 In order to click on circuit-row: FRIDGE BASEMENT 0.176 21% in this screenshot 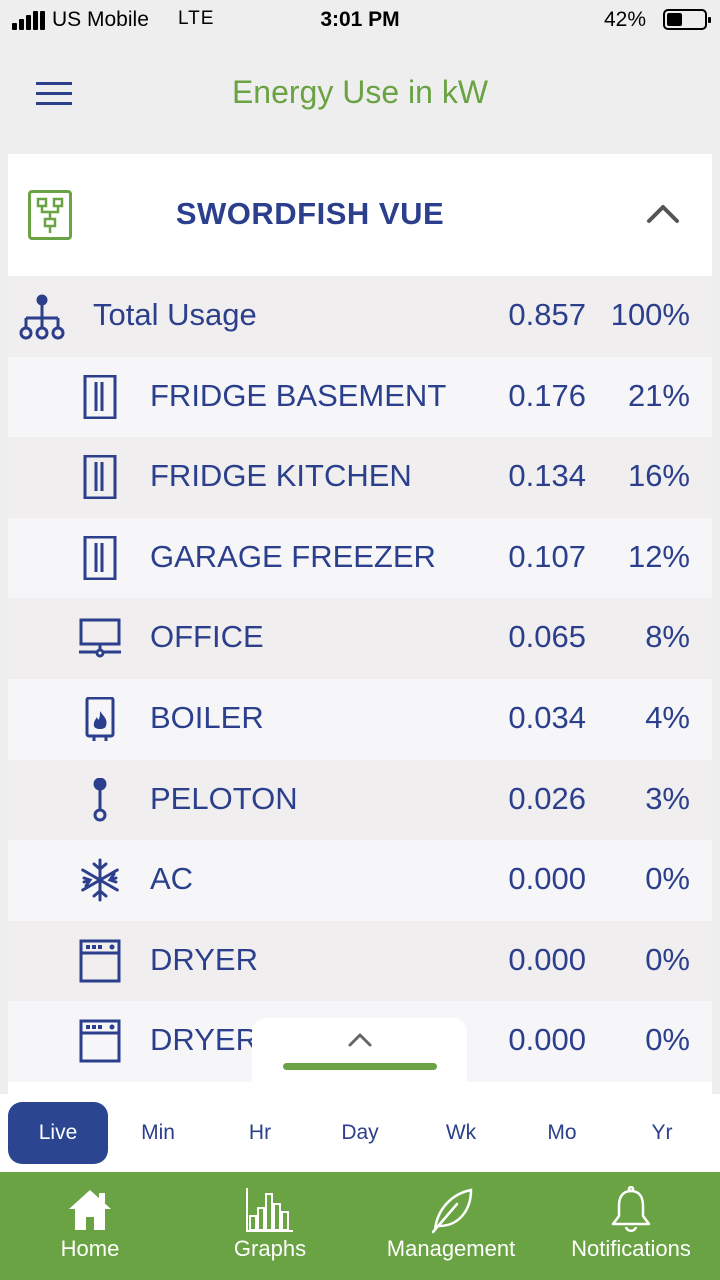, I will do `click(360, 397)`.